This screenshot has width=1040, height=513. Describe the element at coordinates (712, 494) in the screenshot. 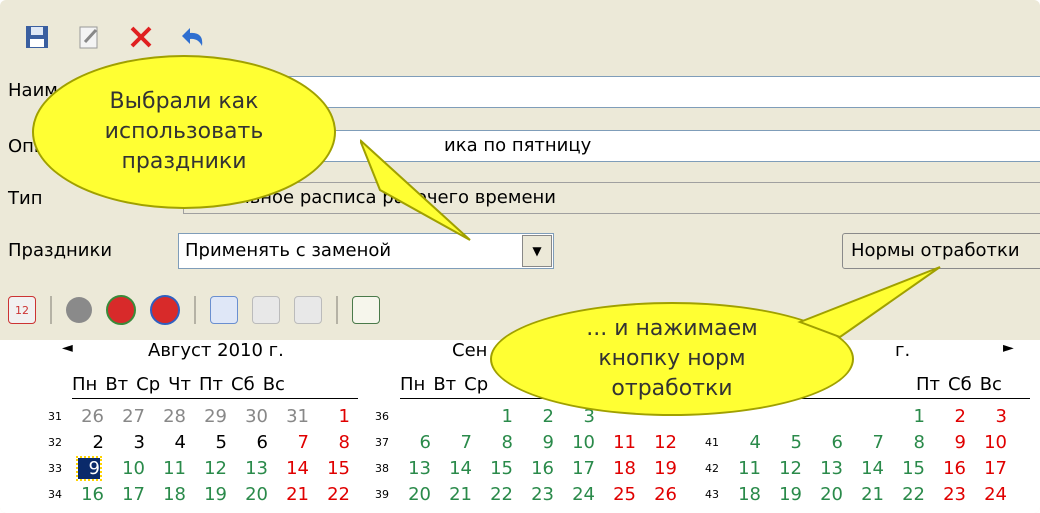

I see `week-number: 43` at that location.